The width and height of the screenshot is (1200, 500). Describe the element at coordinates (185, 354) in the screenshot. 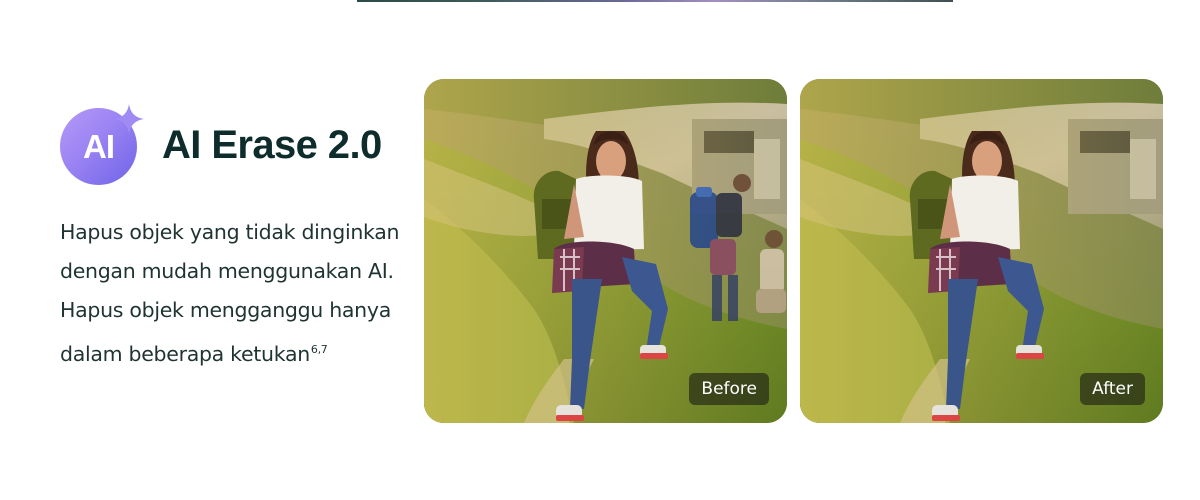

I see `description-line-text: dalam beberapa ketukan` at that location.